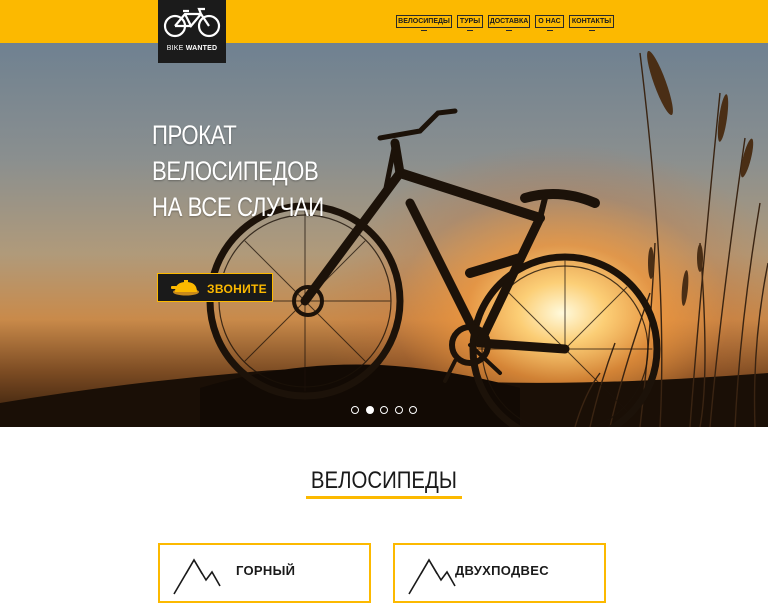 The height and width of the screenshot is (603, 768). I want to click on logo: BIKE WANTED, so click(192, 31).